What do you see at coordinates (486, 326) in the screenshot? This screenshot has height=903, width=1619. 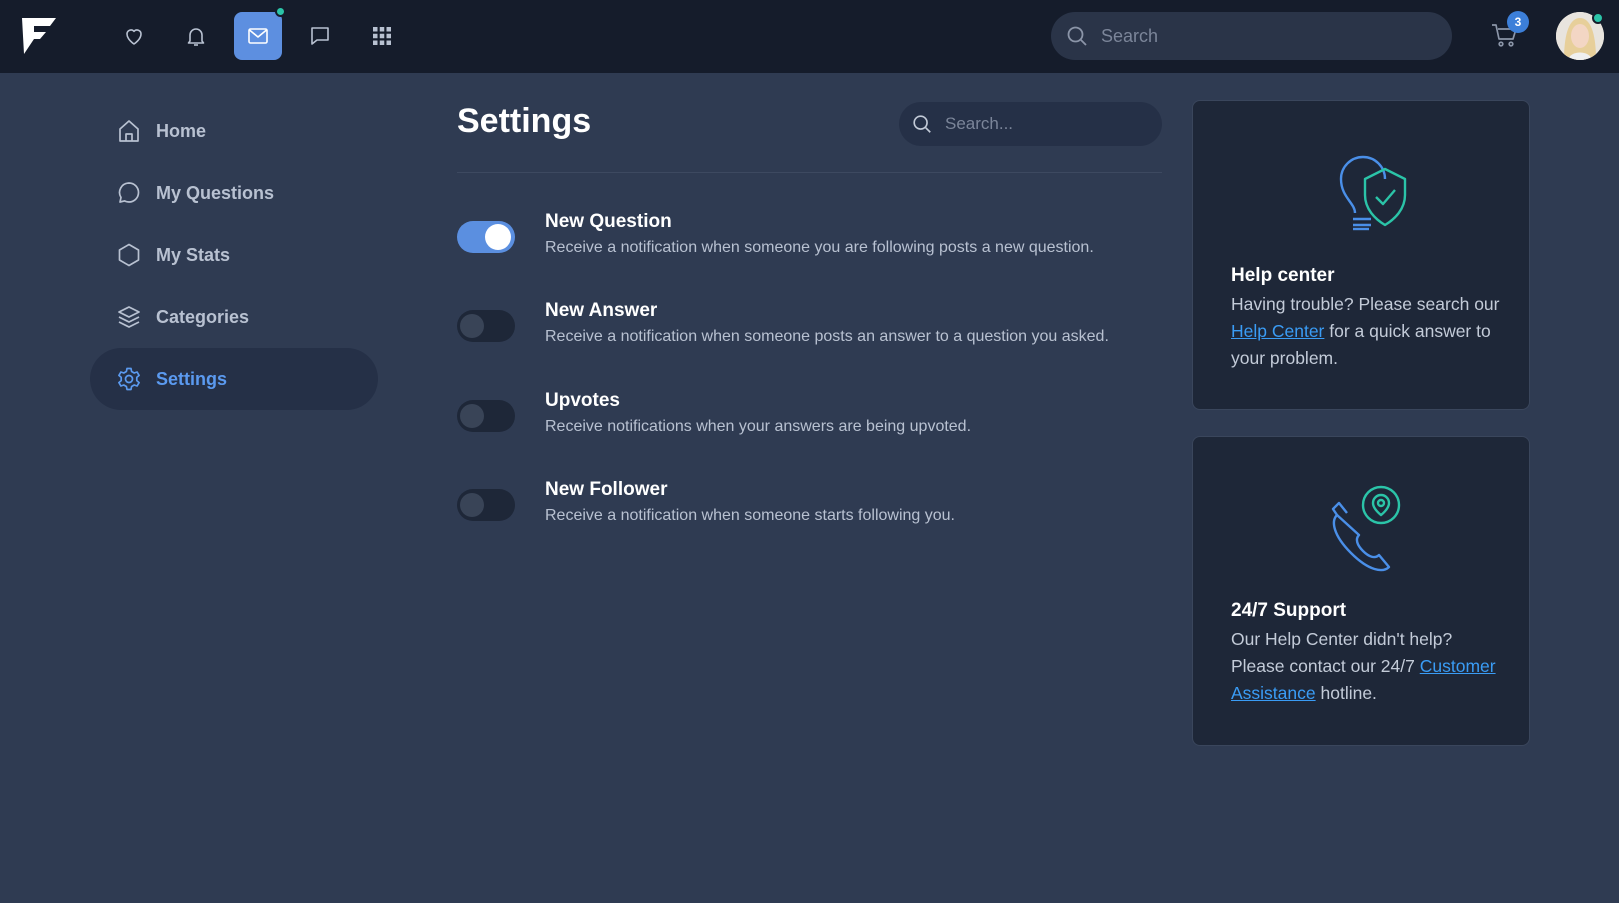 I see `new-answer-toggle` at bounding box center [486, 326].